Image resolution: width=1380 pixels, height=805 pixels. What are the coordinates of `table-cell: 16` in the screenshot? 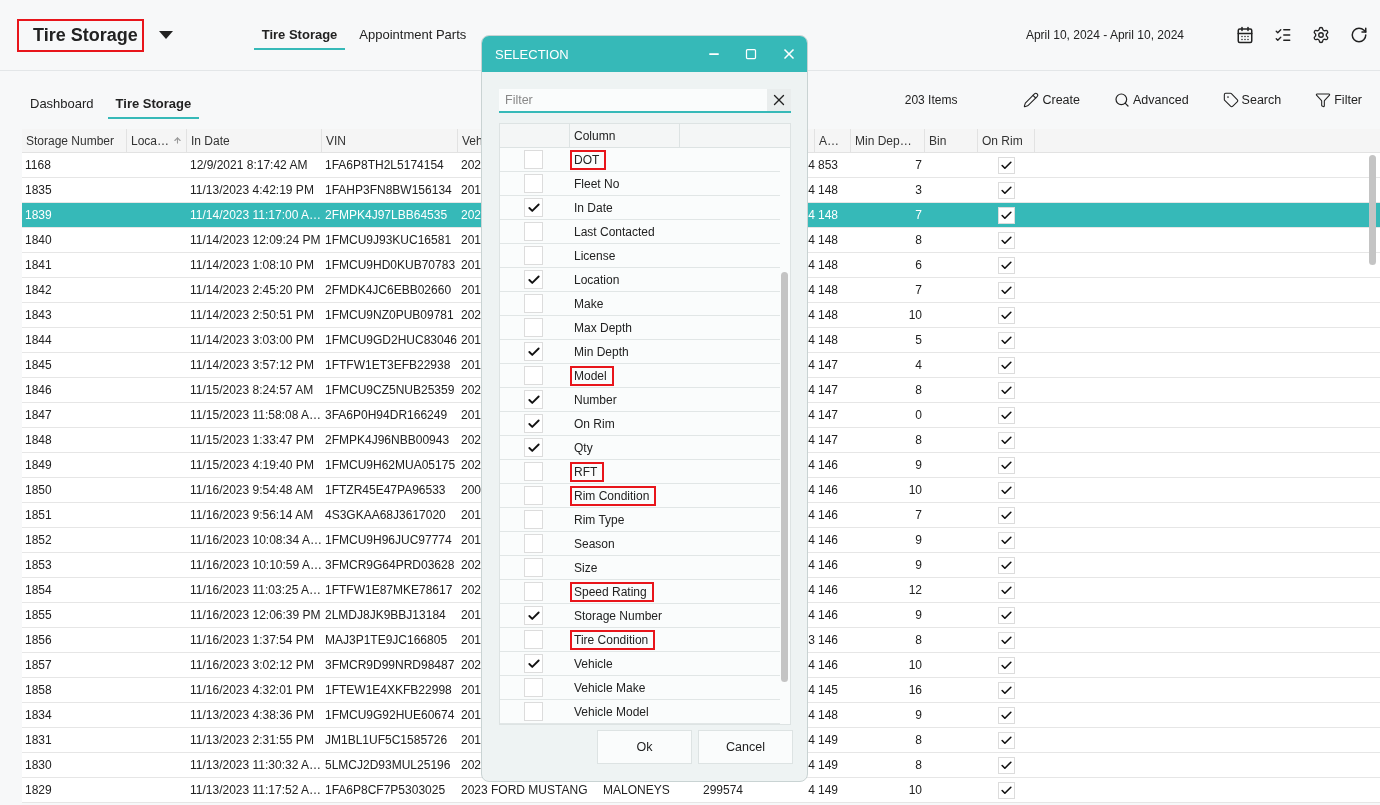 It's located at (915, 690).